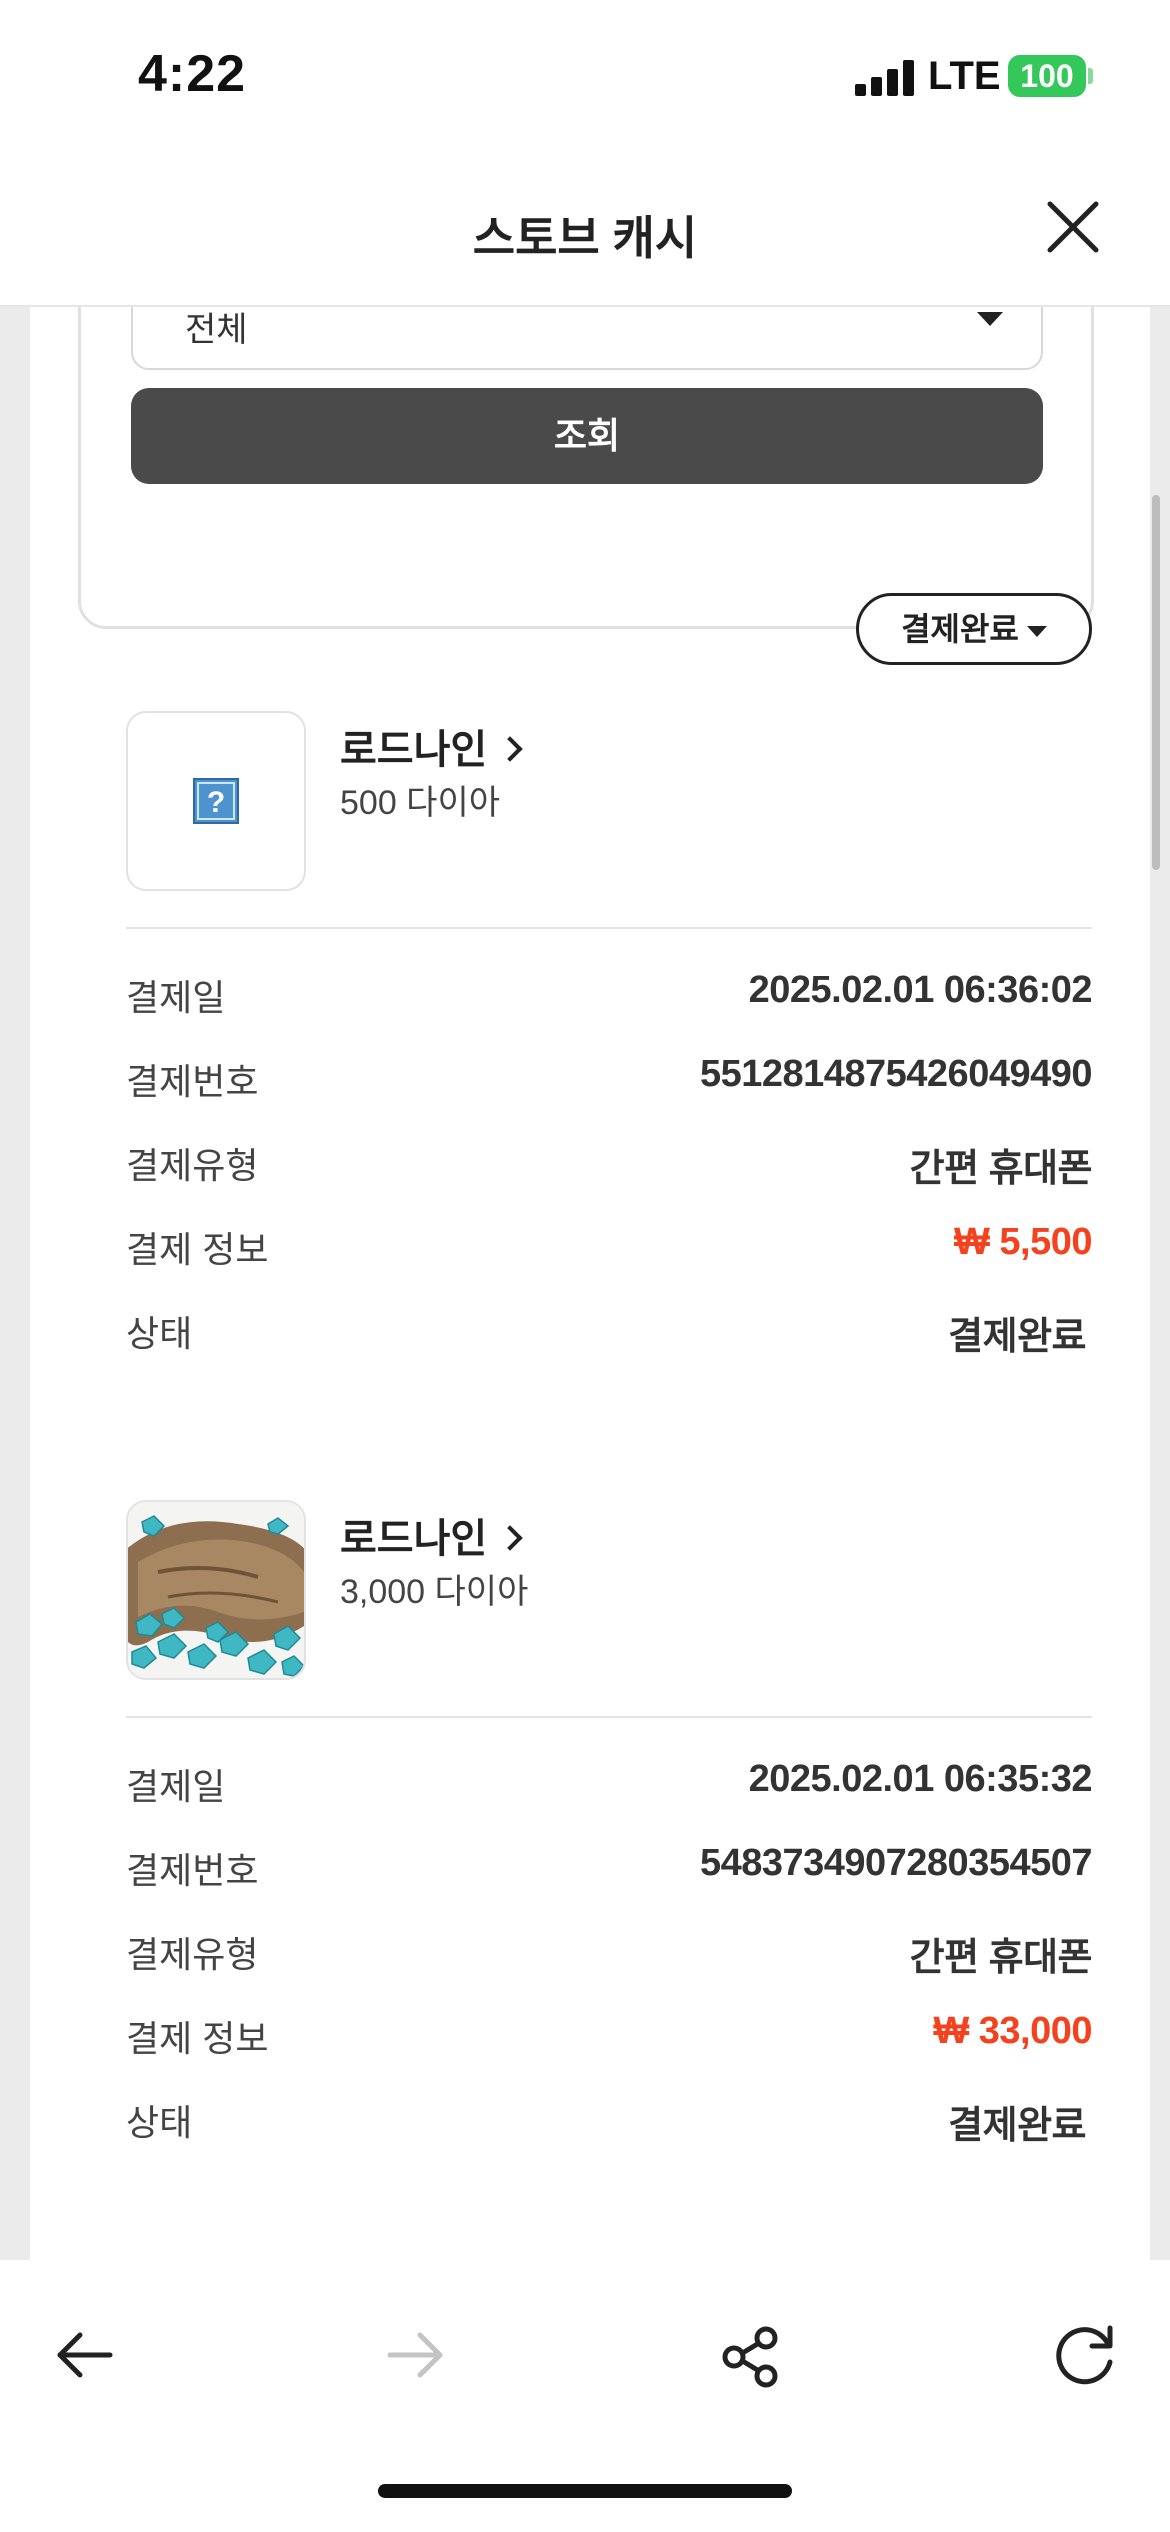 The image size is (1170, 2532). I want to click on product-thumbnail, so click(216, 1590).